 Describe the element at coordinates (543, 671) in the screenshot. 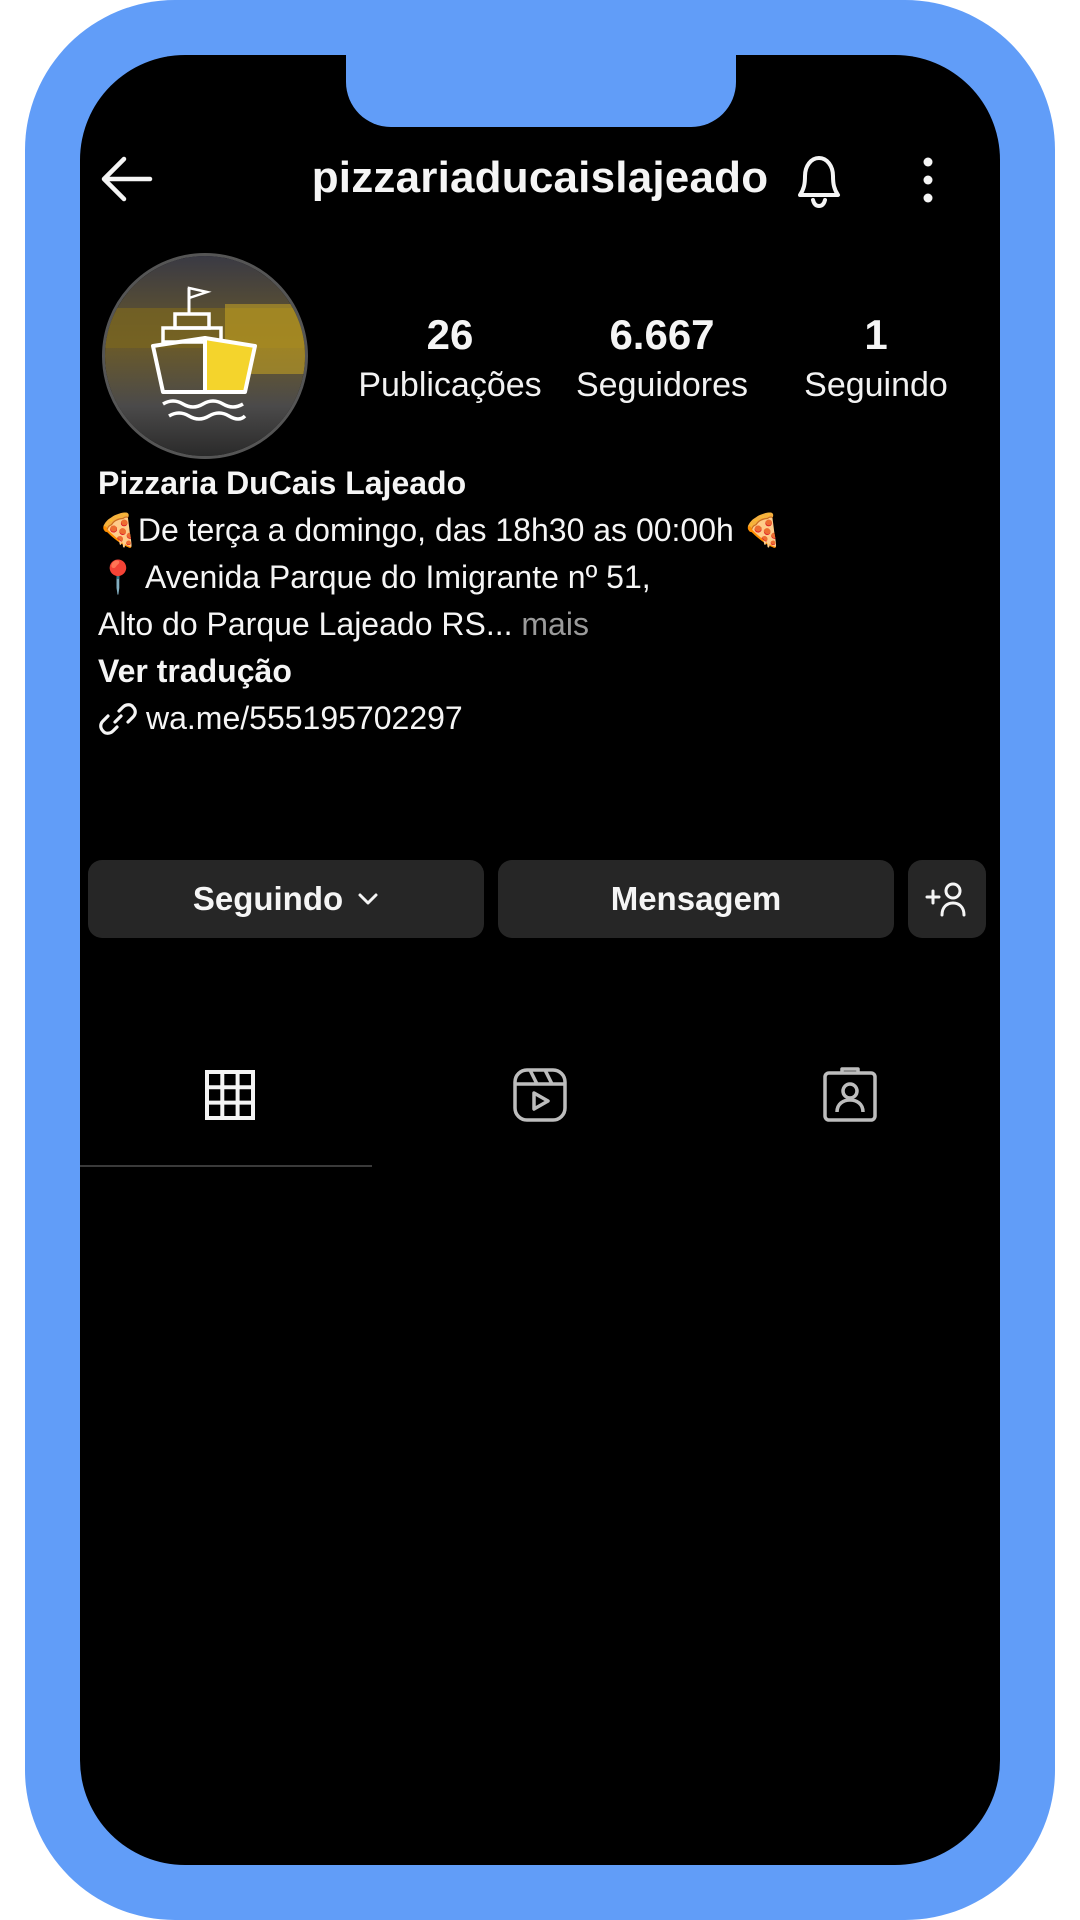

I see `see-translation-link: Ver tradução` at that location.